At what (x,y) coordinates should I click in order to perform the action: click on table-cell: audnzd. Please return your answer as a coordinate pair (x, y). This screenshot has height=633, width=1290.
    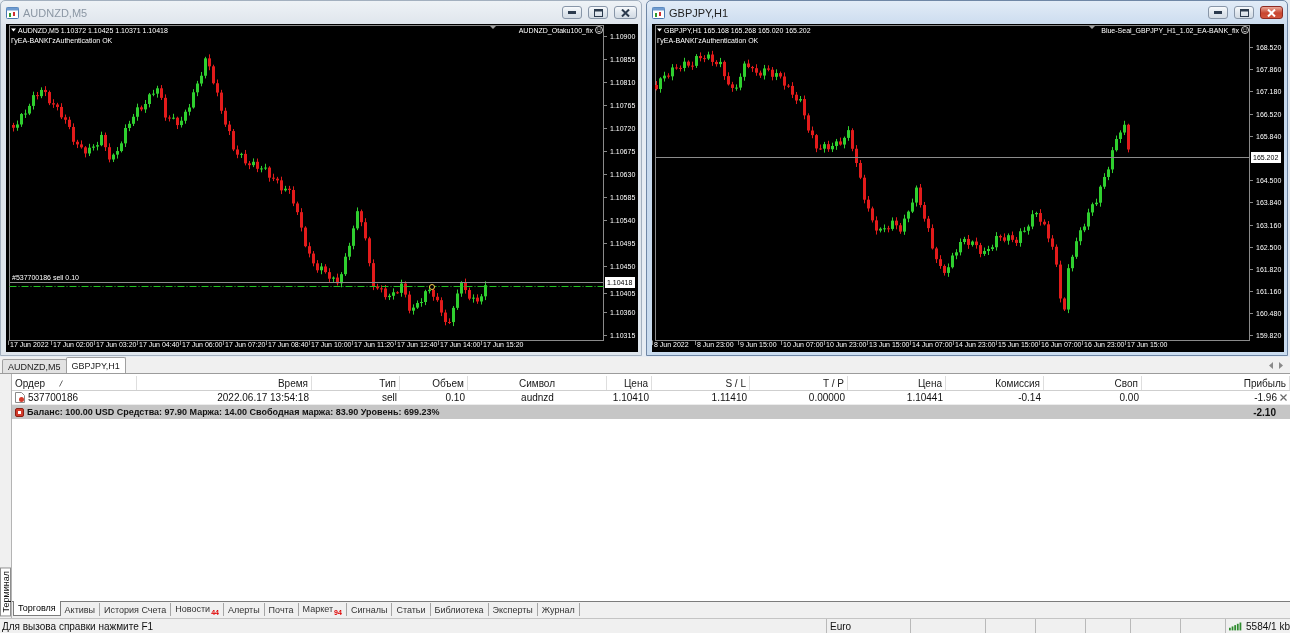
    Looking at the image, I should click on (537, 397).